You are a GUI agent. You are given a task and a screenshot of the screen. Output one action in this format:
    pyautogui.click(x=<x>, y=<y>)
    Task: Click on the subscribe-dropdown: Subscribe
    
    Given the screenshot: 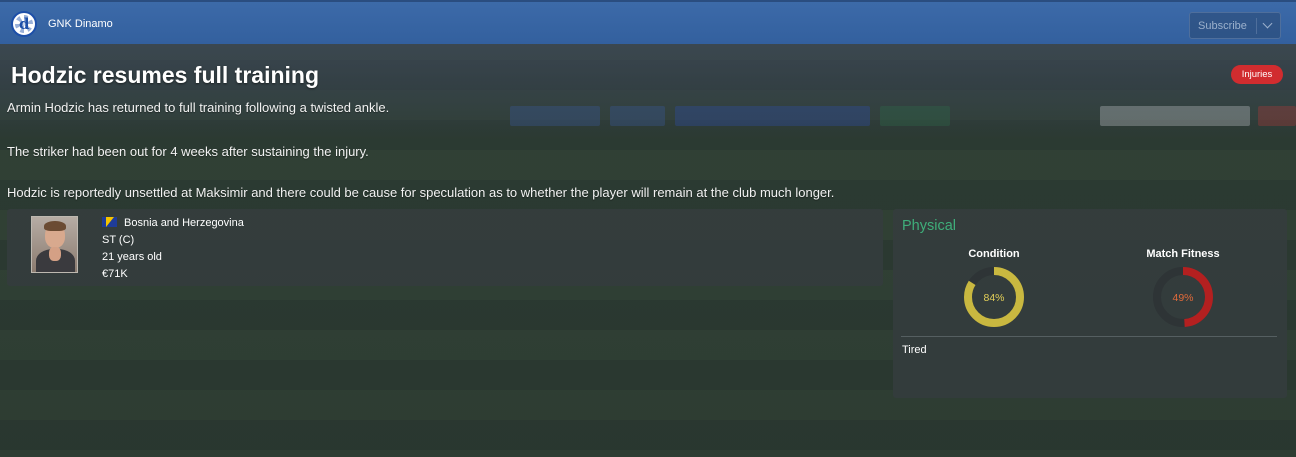 What is the action you would take?
    pyautogui.click(x=1235, y=25)
    